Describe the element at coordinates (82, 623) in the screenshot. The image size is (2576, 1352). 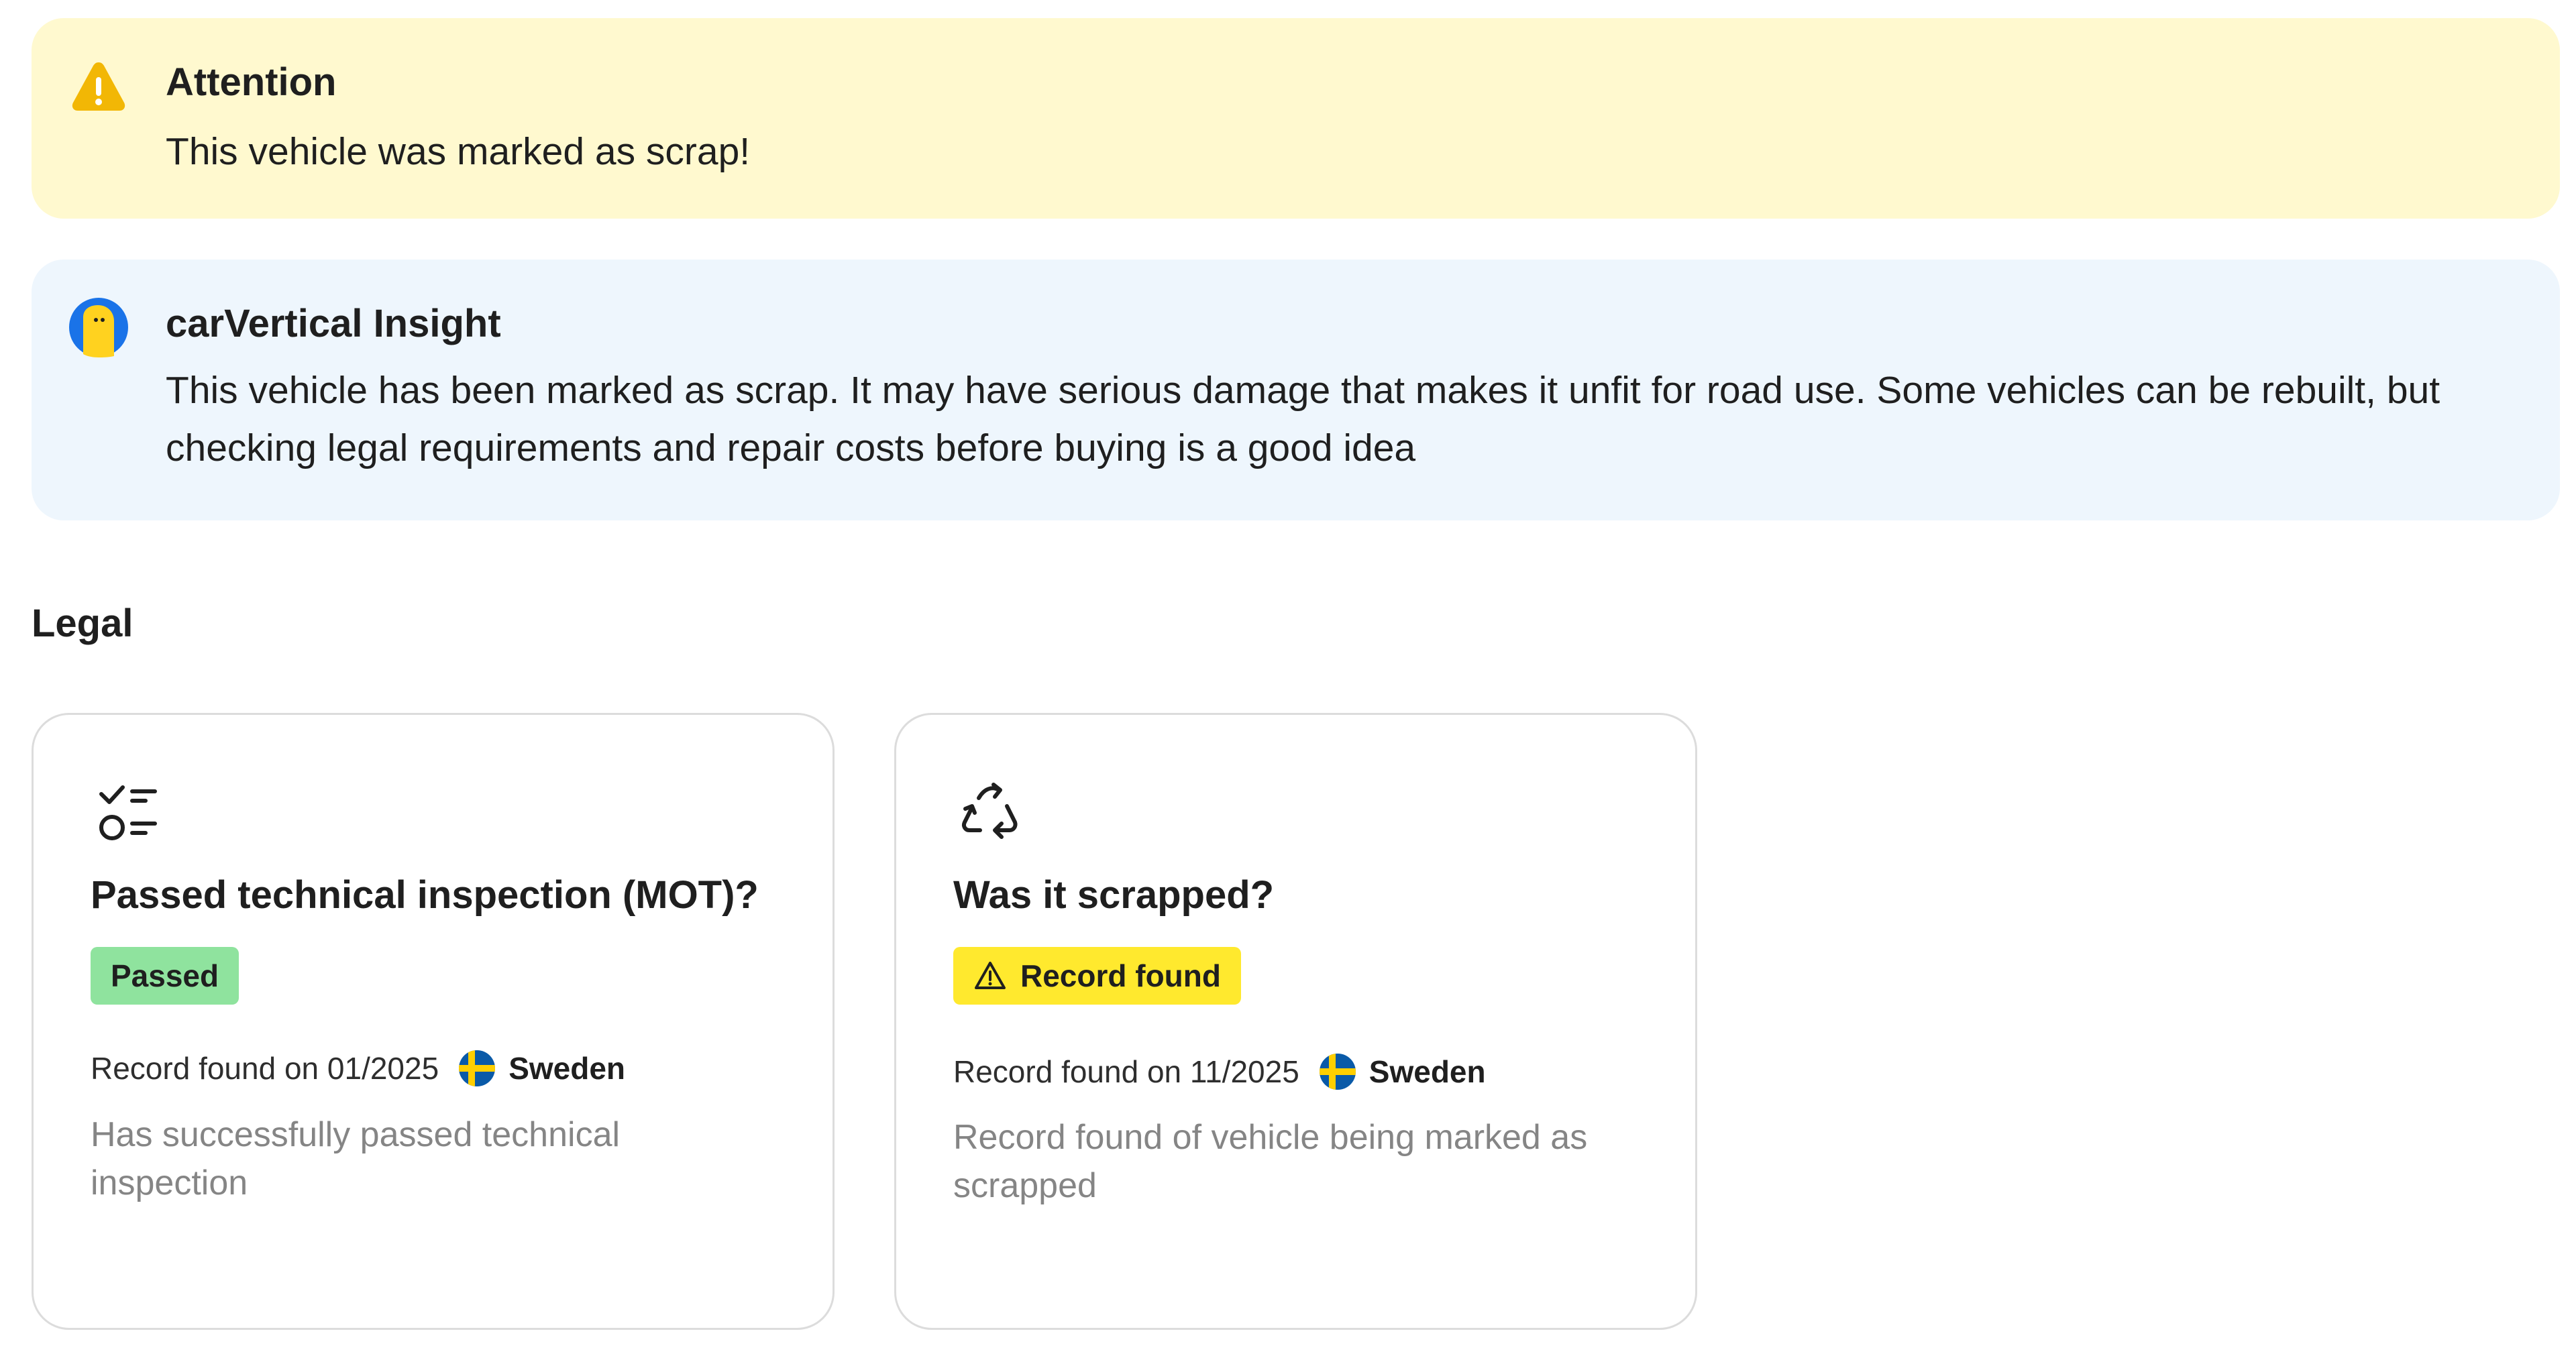
I see `legal-section-title: Legal` at that location.